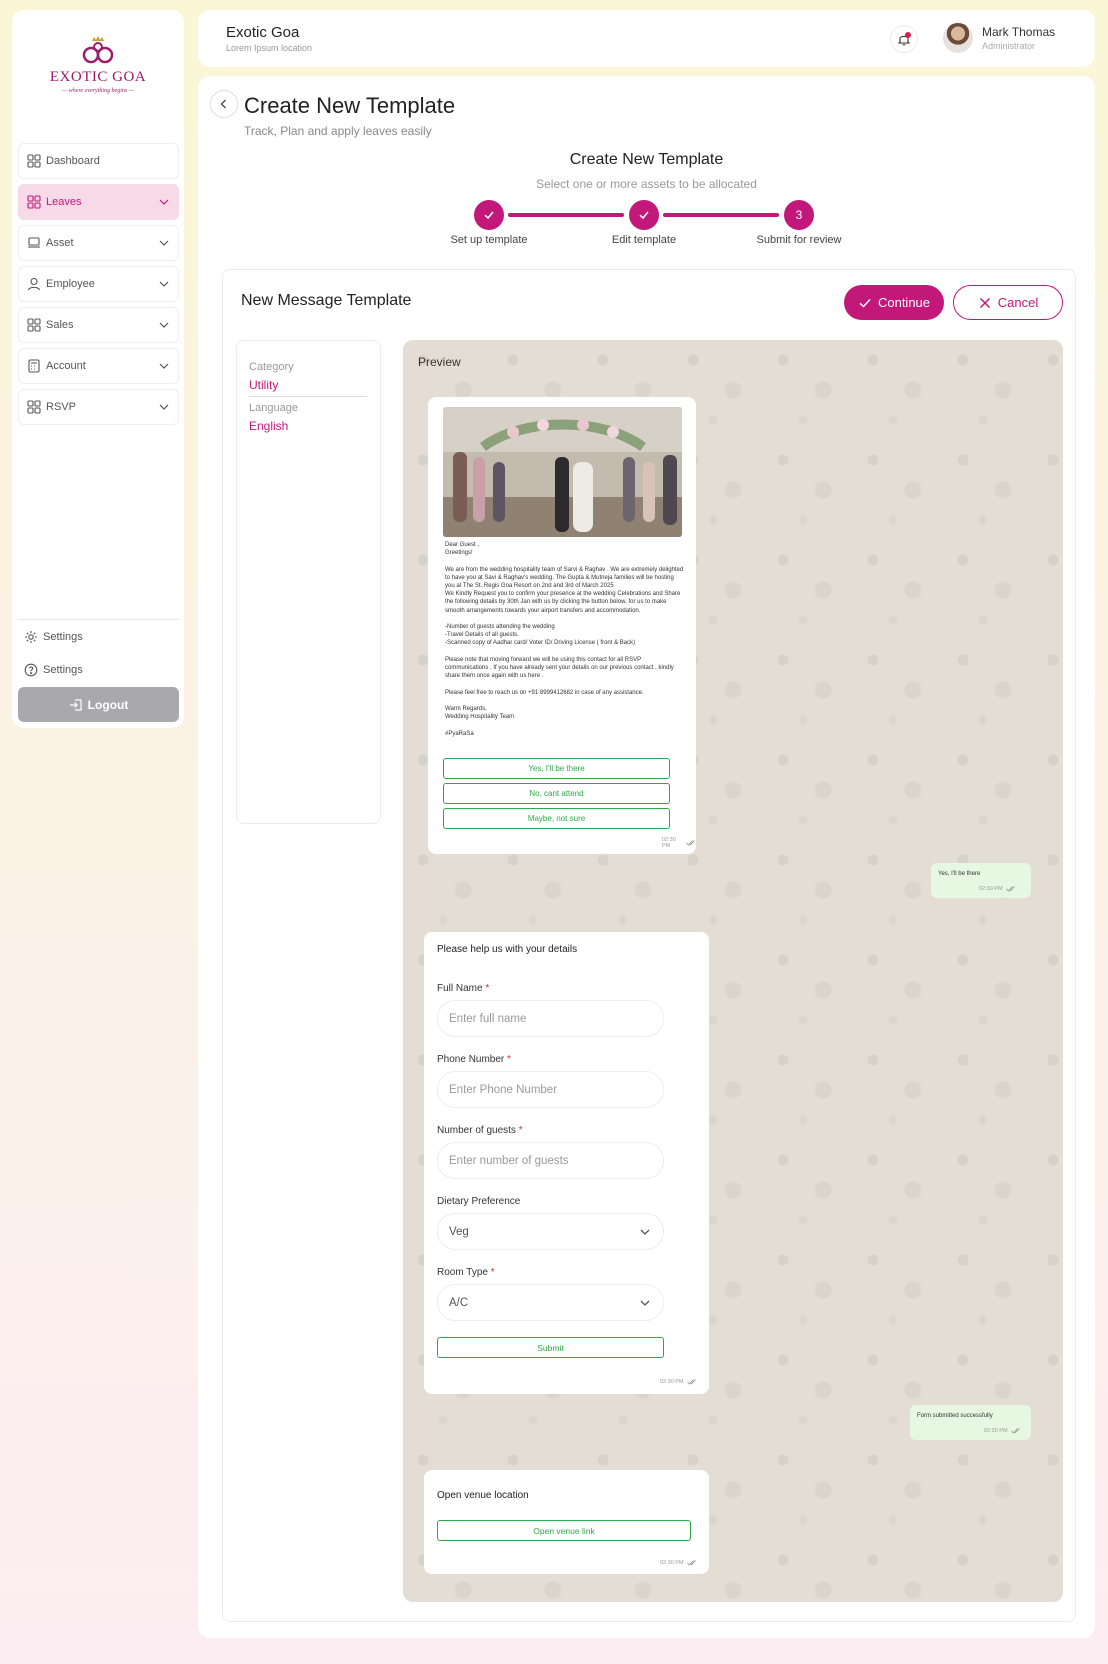 Image resolution: width=1108 pixels, height=1664 pixels. What do you see at coordinates (60, 325) in the screenshot?
I see `sidebar-item-label: Sales` at bounding box center [60, 325].